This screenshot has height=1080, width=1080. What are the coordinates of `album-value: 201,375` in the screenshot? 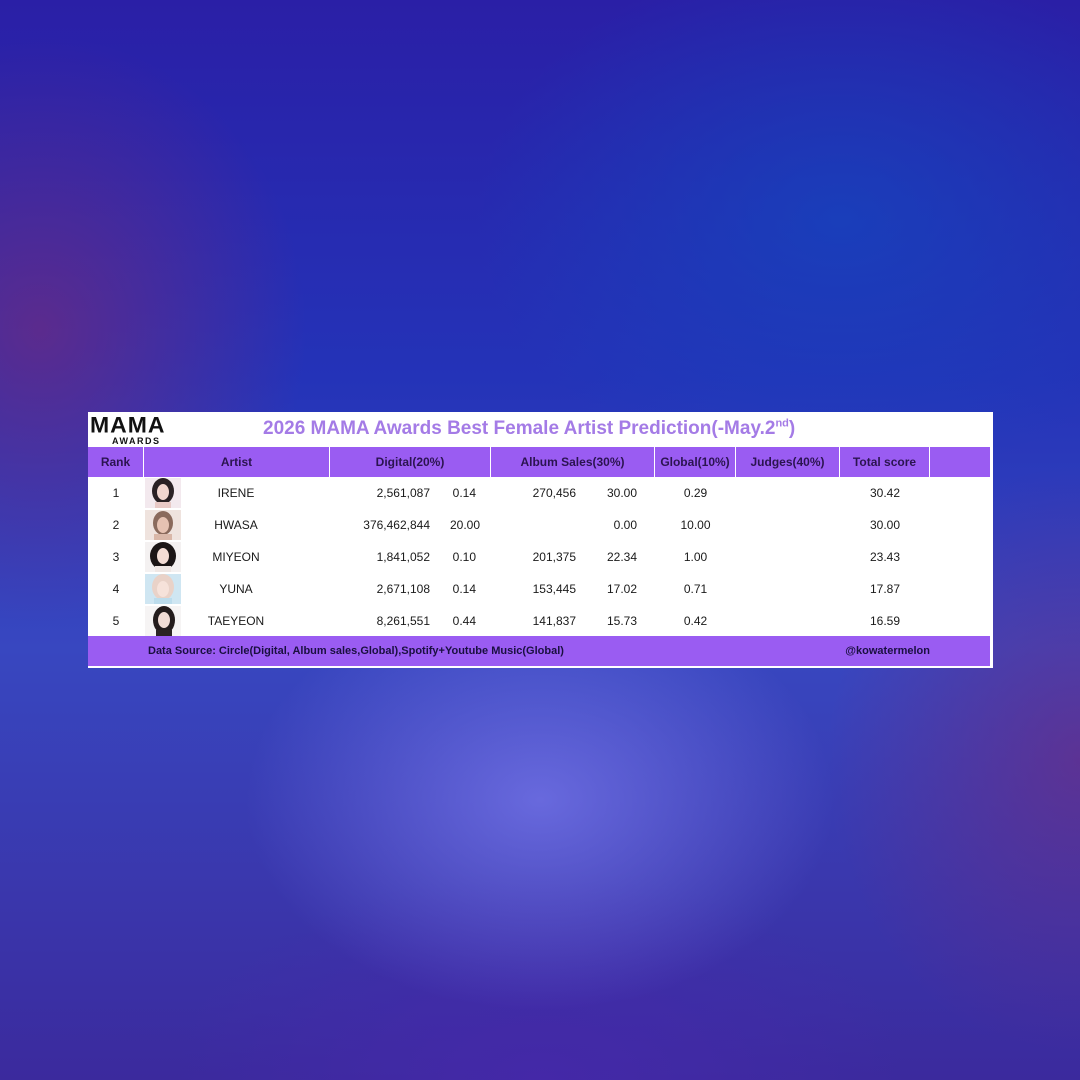 It's located at (554, 557).